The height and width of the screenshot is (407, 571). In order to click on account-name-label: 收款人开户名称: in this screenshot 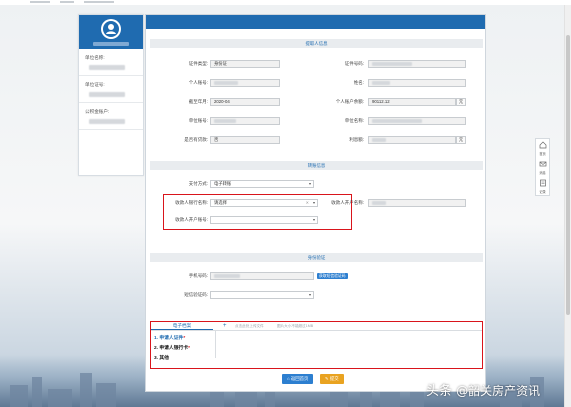, I will do `click(347, 202)`.